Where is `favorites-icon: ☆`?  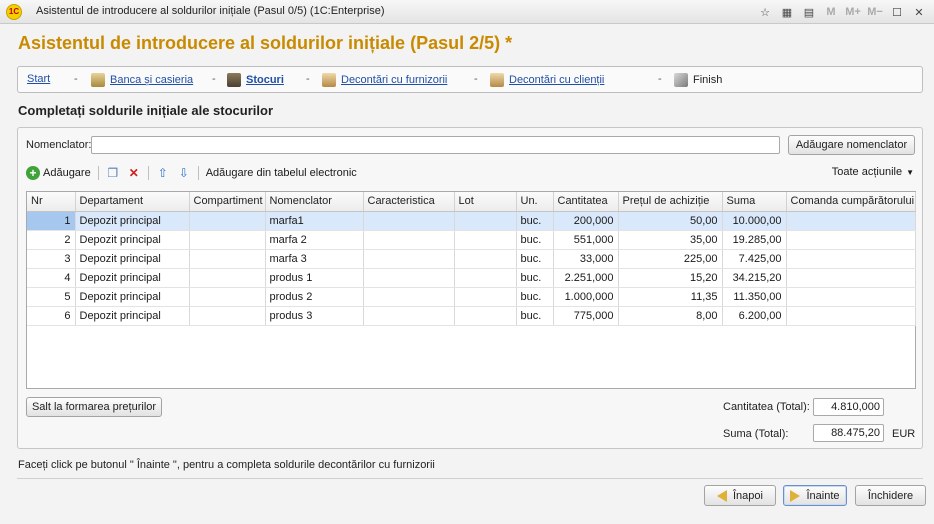
favorites-icon: ☆ is located at coordinates (765, 12).